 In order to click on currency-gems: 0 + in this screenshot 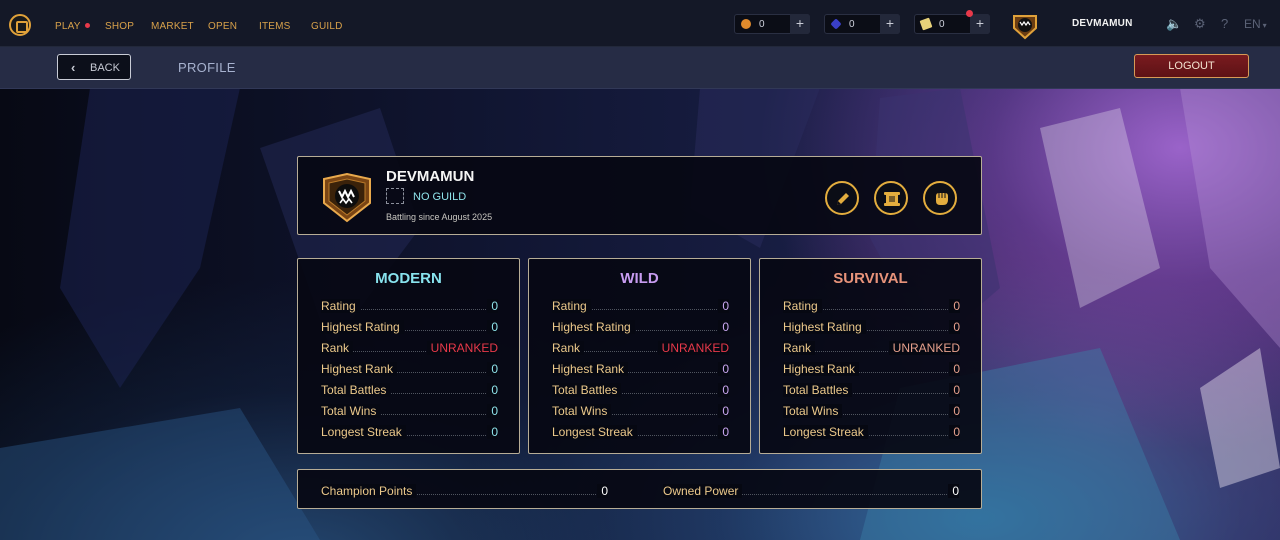, I will do `click(862, 24)`.